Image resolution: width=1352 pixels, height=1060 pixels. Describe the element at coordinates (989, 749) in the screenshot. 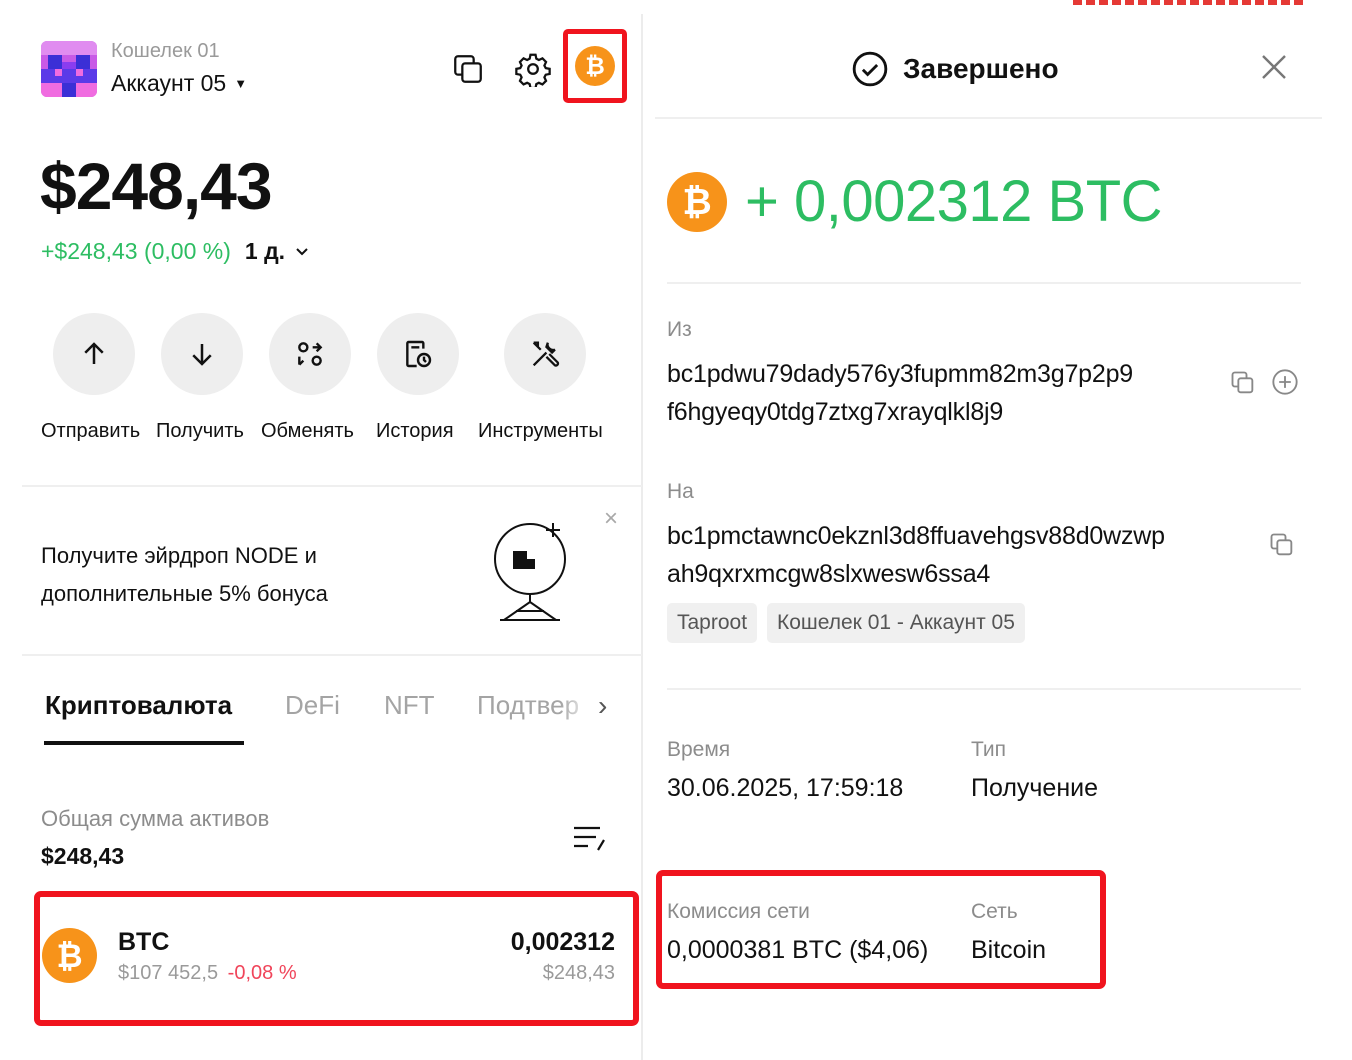

I see `type-label: Тип` at that location.